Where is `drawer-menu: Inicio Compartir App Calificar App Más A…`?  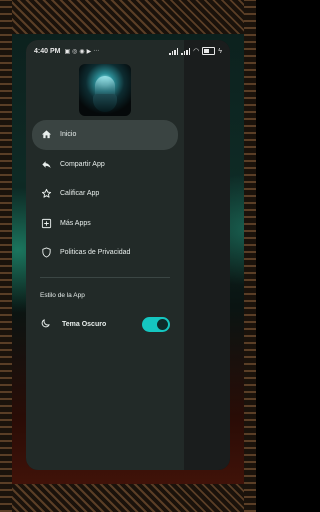 drawer-menu: Inicio Compartir App Calificar App Más A… is located at coordinates (105, 194).